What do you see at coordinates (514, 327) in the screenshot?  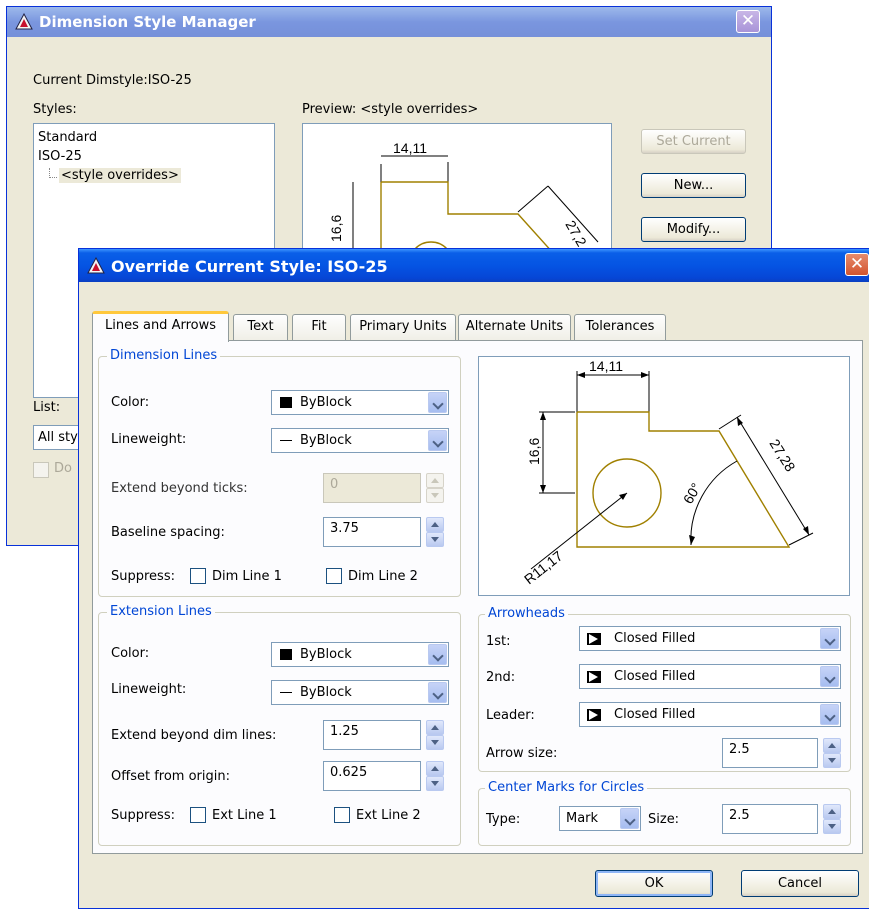 I see `tab-alternate-units: Alternate Units` at bounding box center [514, 327].